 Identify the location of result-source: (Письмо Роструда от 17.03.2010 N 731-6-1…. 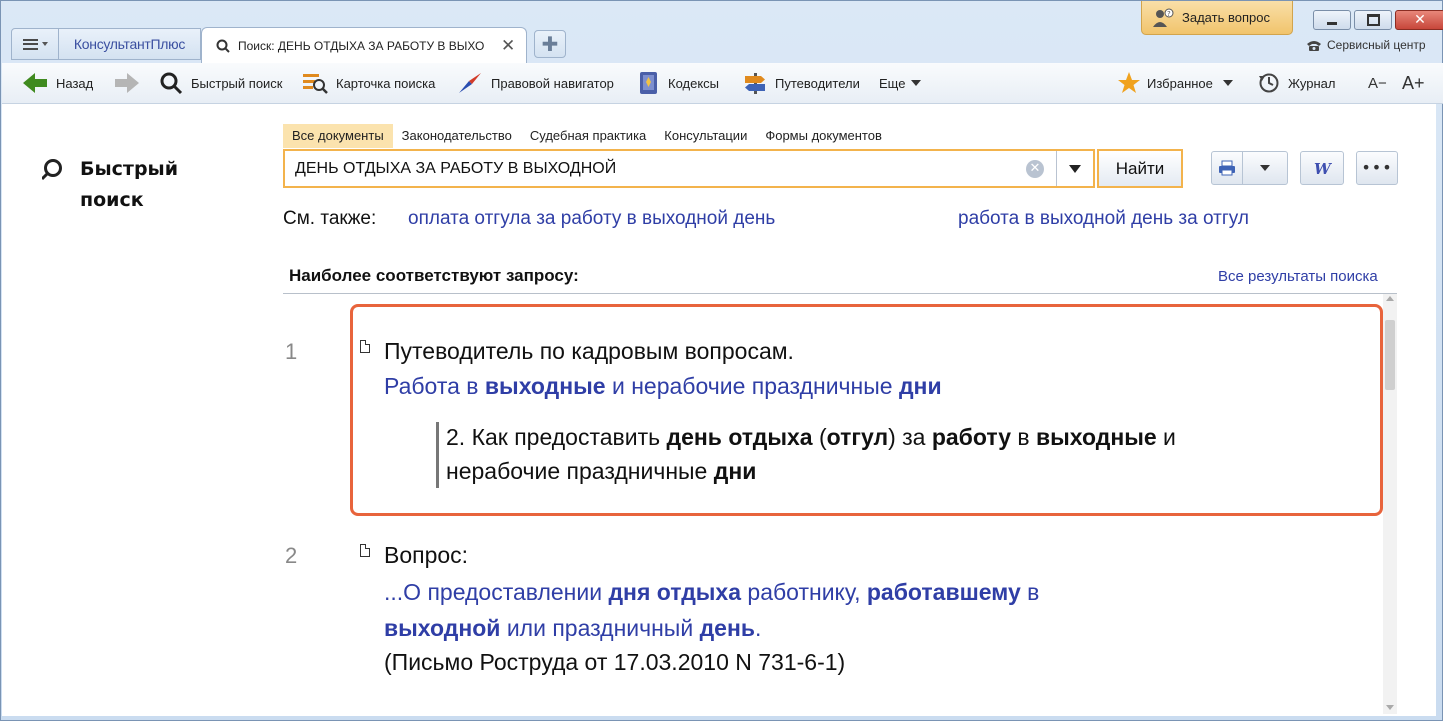
(614, 662).